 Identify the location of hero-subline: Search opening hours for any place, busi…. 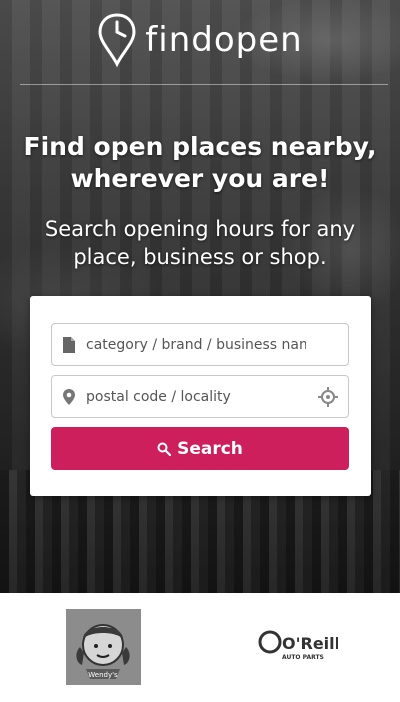
(200, 243).